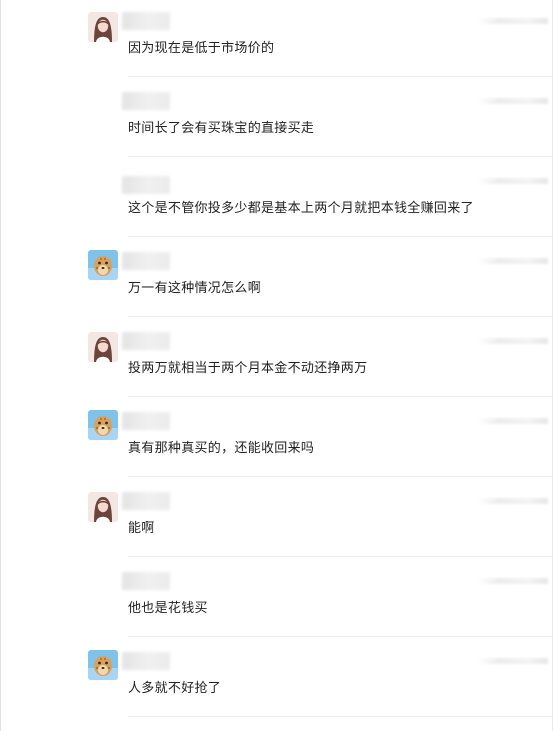 The image size is (556, 731). I want to click on message-text: 这个是不管你投多少都是基本上两个月就把本钱全赚回来了, so click(301, 208).